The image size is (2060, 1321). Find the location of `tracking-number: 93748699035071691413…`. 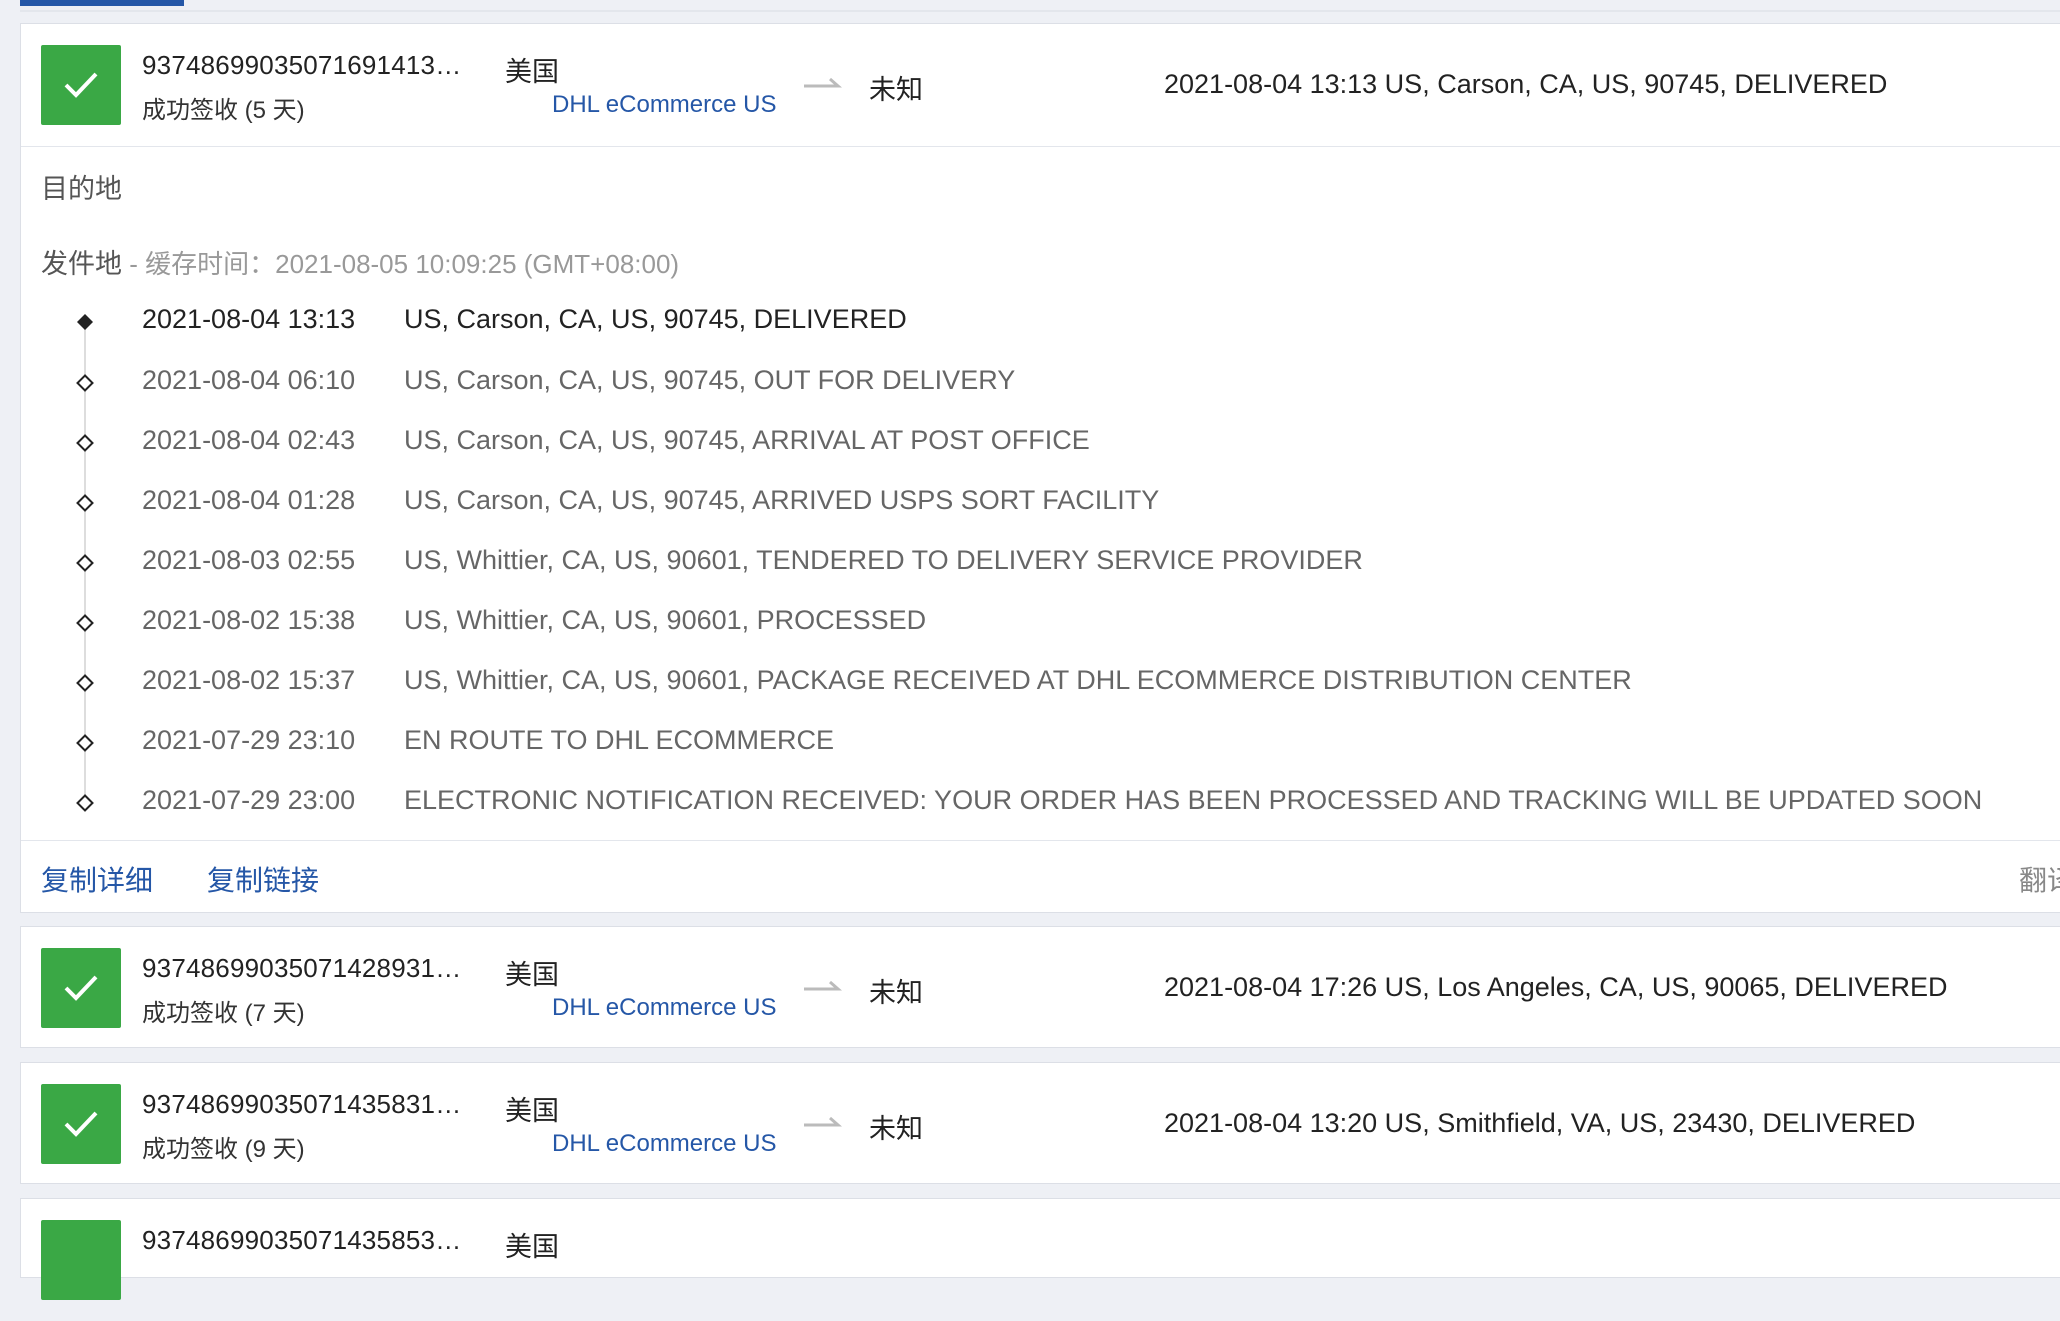

tracking-number: 93748699035071691413… is located at coordinates (301, 65).